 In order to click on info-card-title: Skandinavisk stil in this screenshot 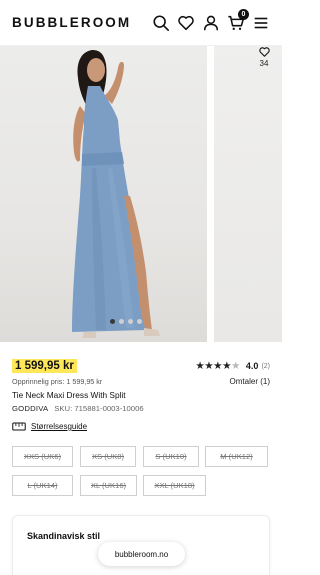, I will do `click(64, 536)`.